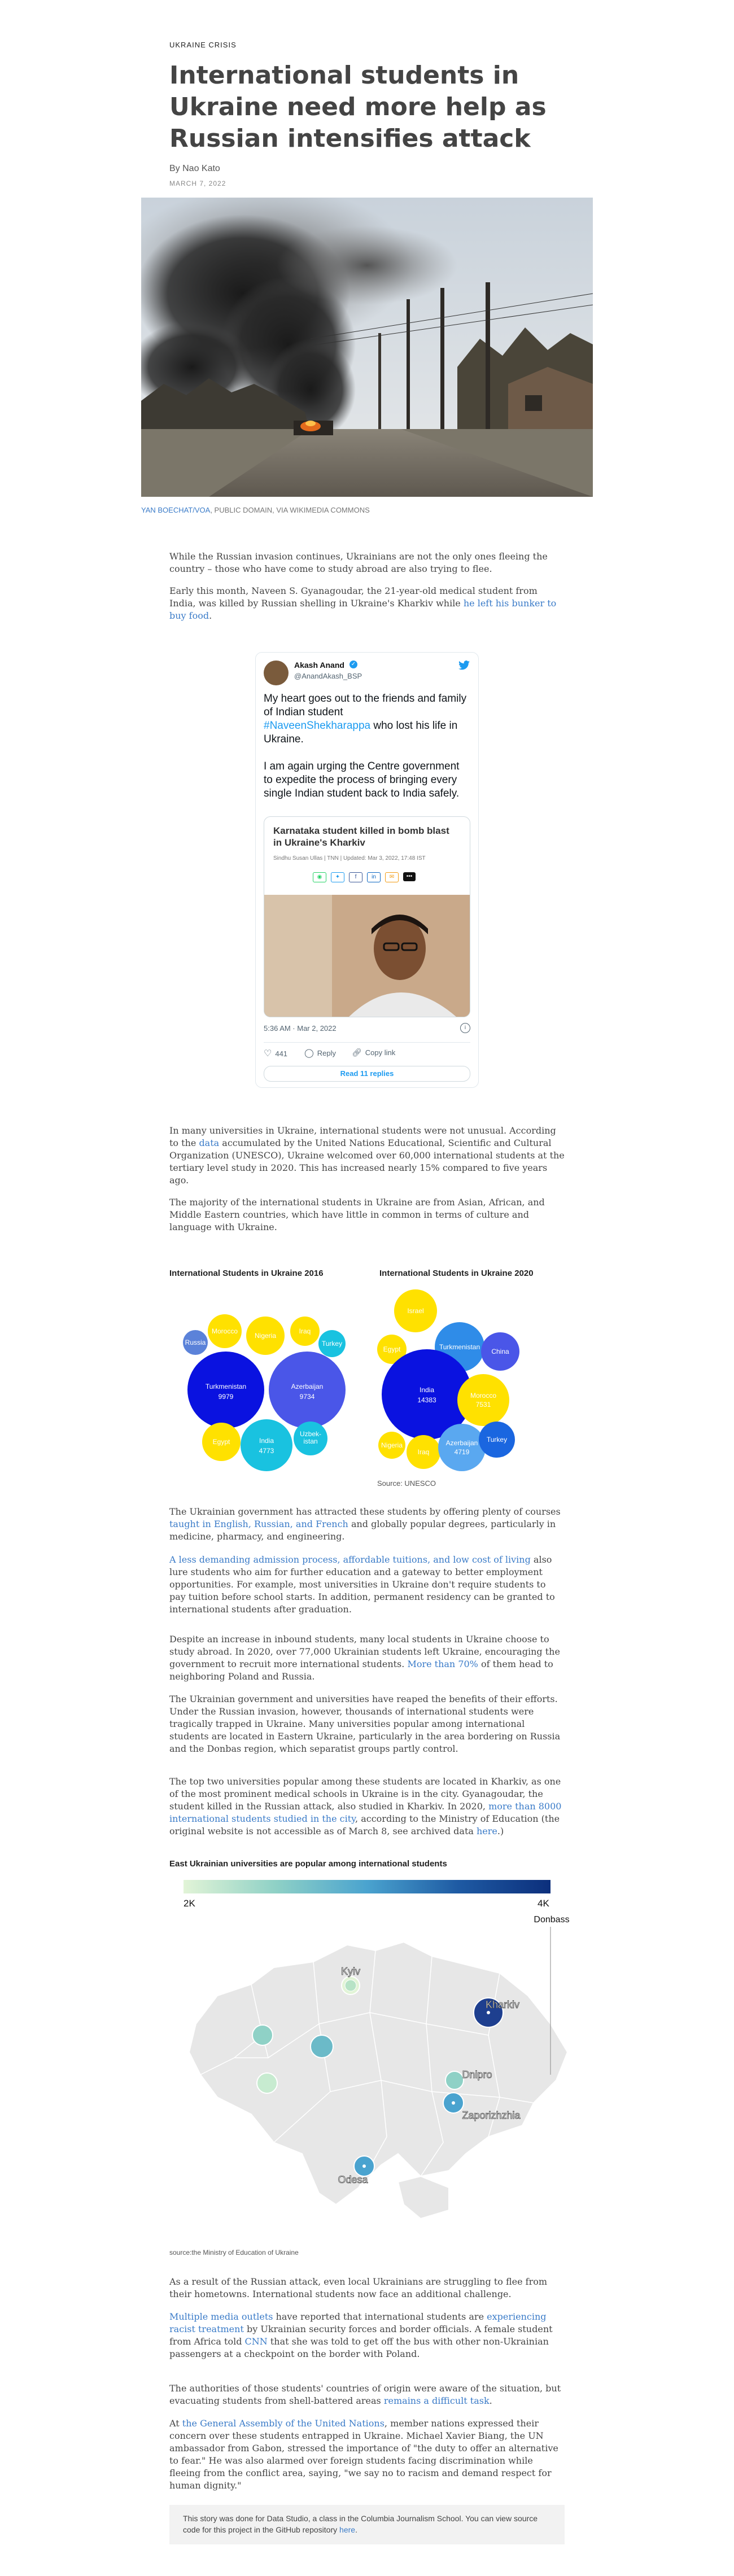 The width and height of the screenshot is (734, 2576). I want to click on label-2016-turkey: Turkey, so click(332, 1344).